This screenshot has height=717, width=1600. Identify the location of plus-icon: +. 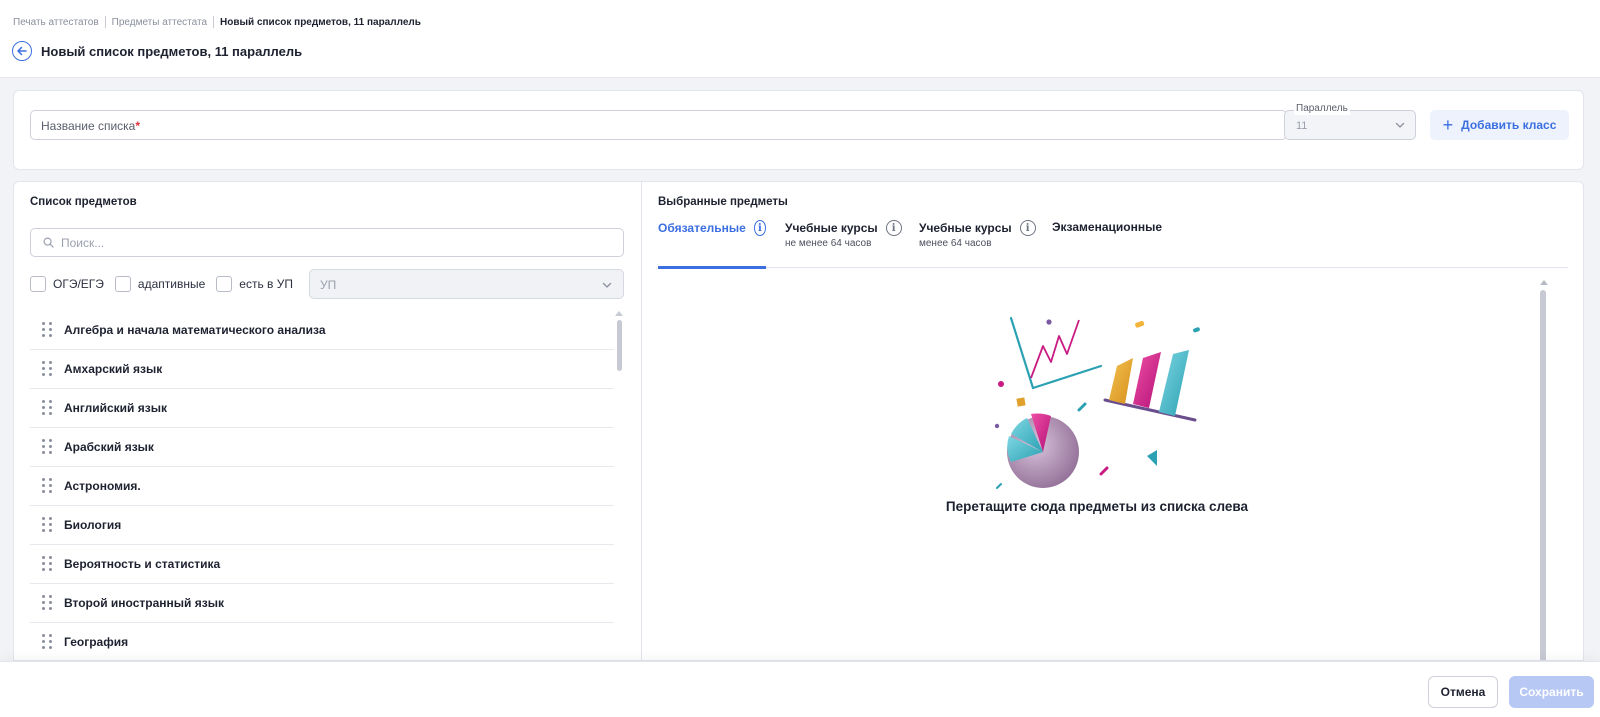
(1448, 125).